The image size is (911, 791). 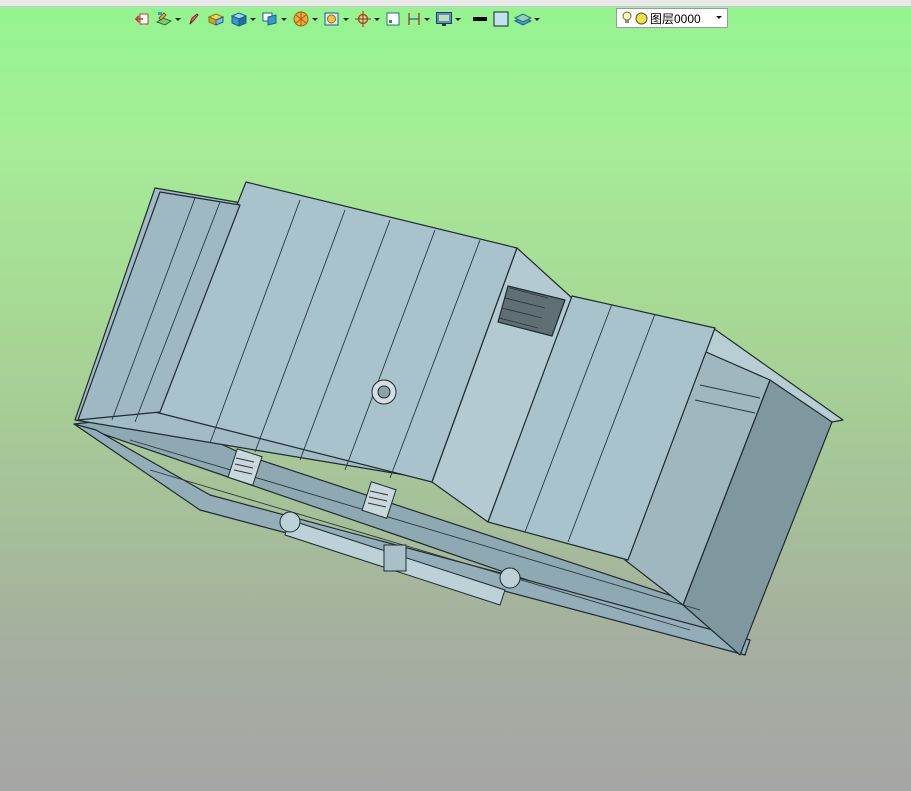 I want to click on pencil-sketch-button, so click(x=194, y=19).